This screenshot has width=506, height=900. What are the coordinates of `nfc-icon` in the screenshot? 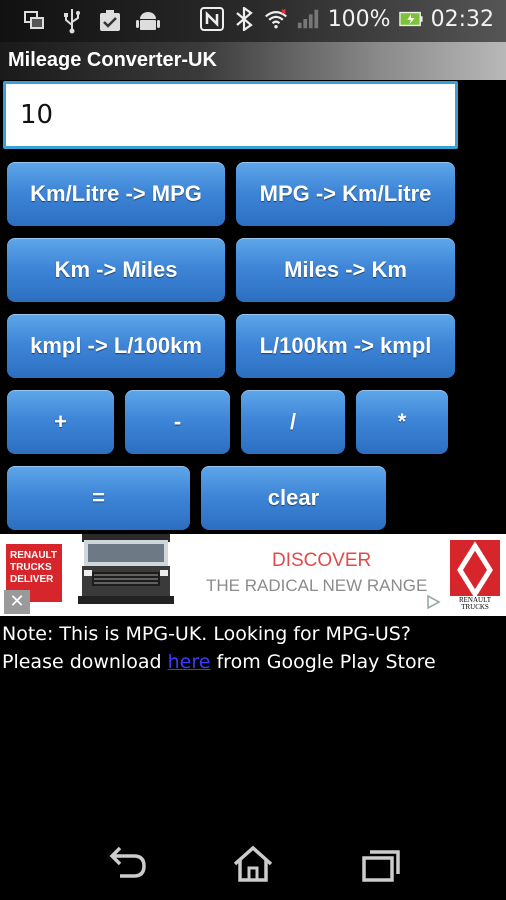 It's located at (211, 19).